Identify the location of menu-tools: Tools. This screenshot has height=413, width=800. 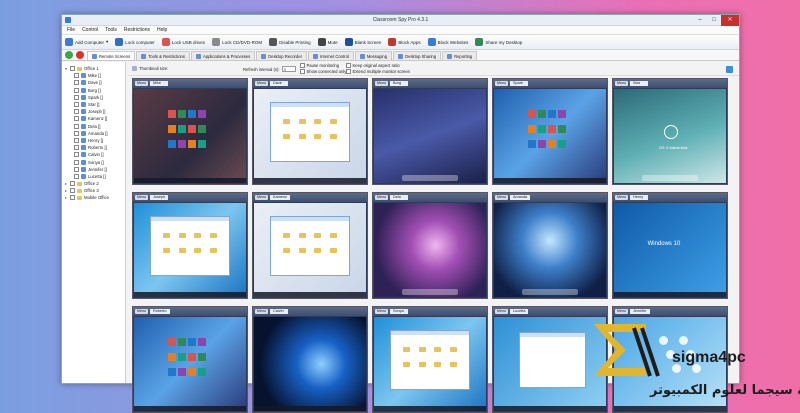
(111, 30).